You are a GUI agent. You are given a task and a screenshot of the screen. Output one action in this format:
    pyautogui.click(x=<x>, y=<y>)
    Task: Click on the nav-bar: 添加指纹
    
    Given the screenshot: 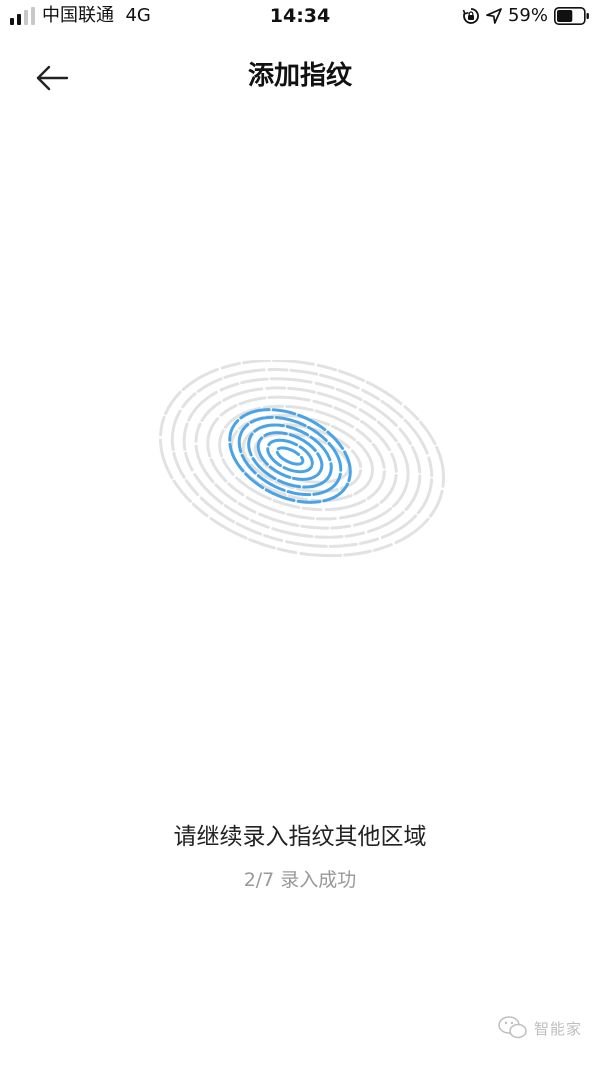 What is the action you would take?
    pyautogui.click(x=300, y=77)
    